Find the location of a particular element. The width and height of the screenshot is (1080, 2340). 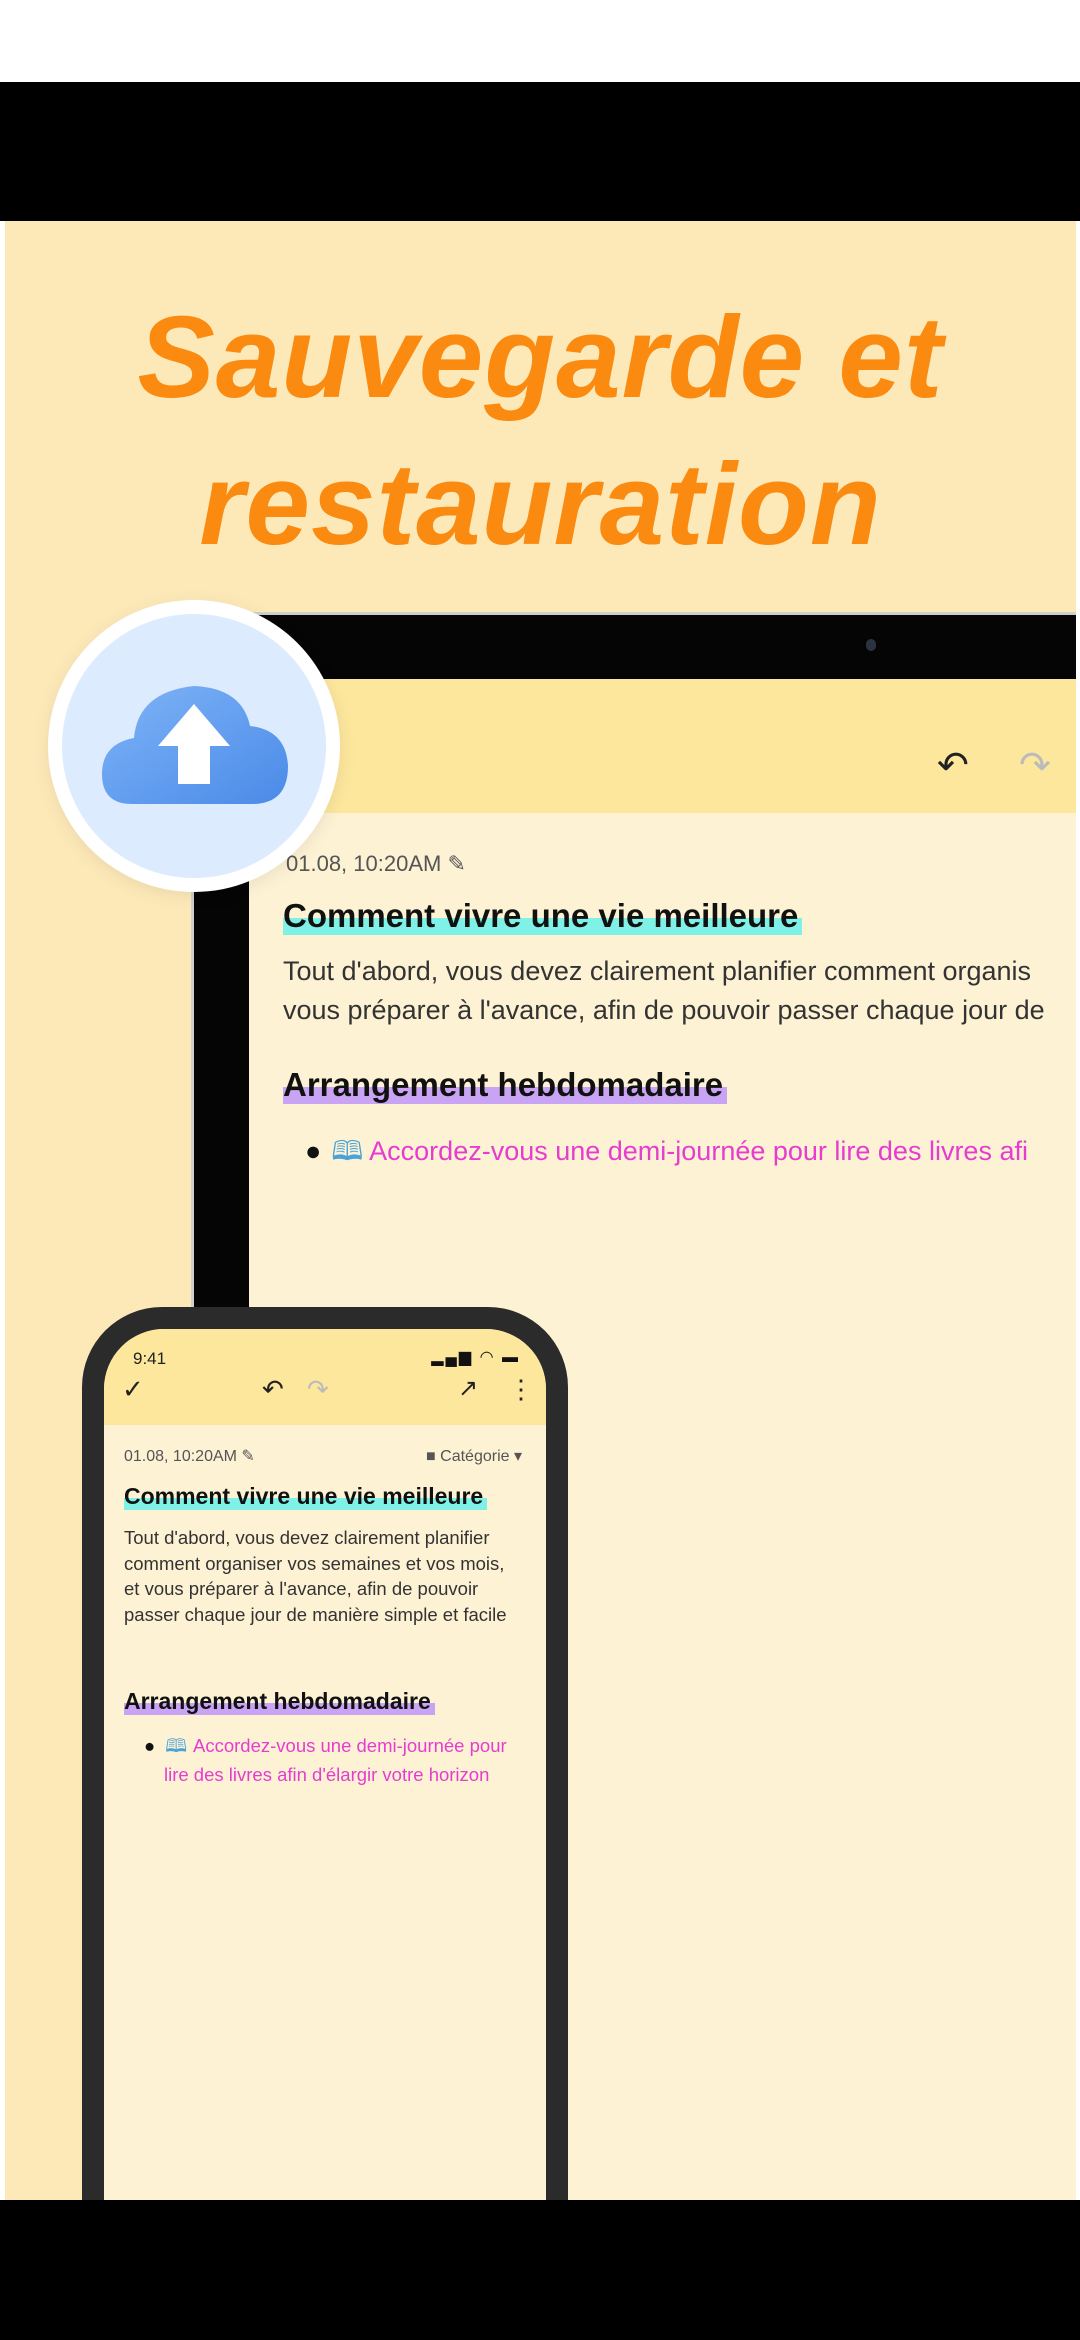

chevron-down-icon: ▾ is located at coordinates (517, 1456).